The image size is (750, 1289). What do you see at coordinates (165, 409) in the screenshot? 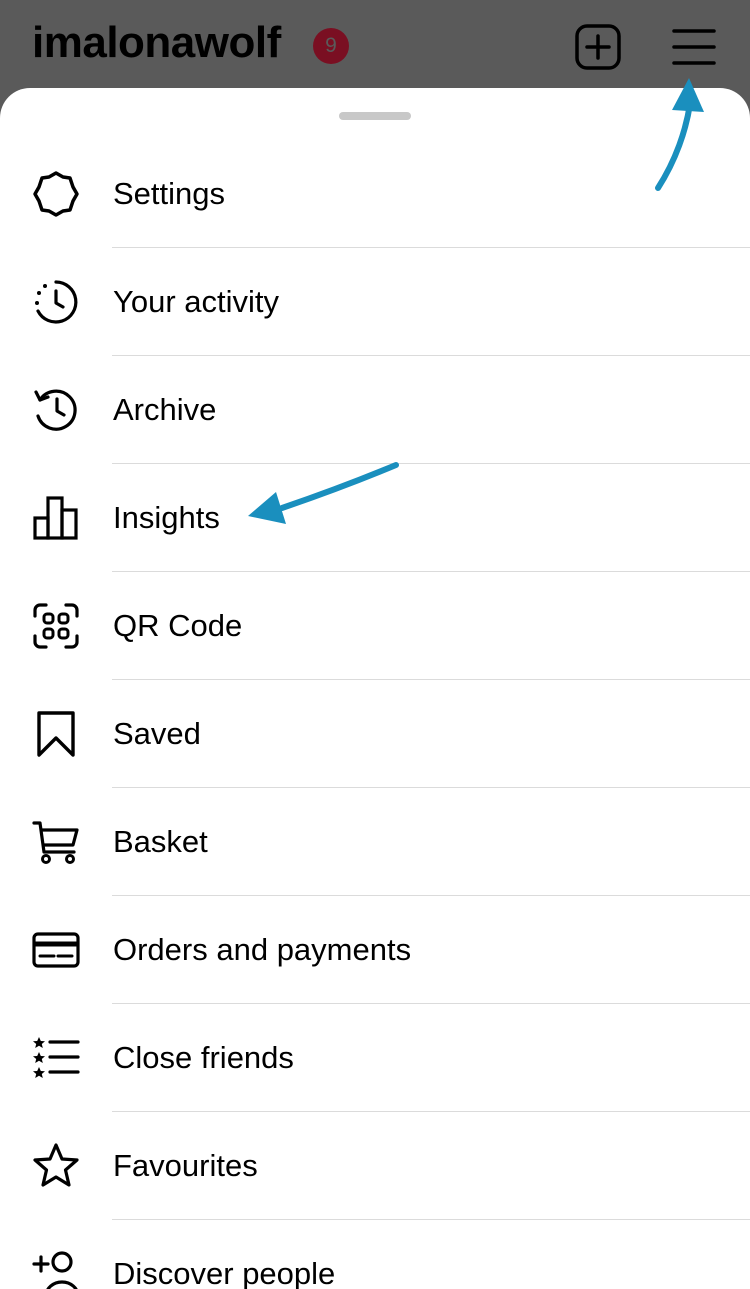
I see `menu-item-label: Archive` at bounding box center [165, 409].